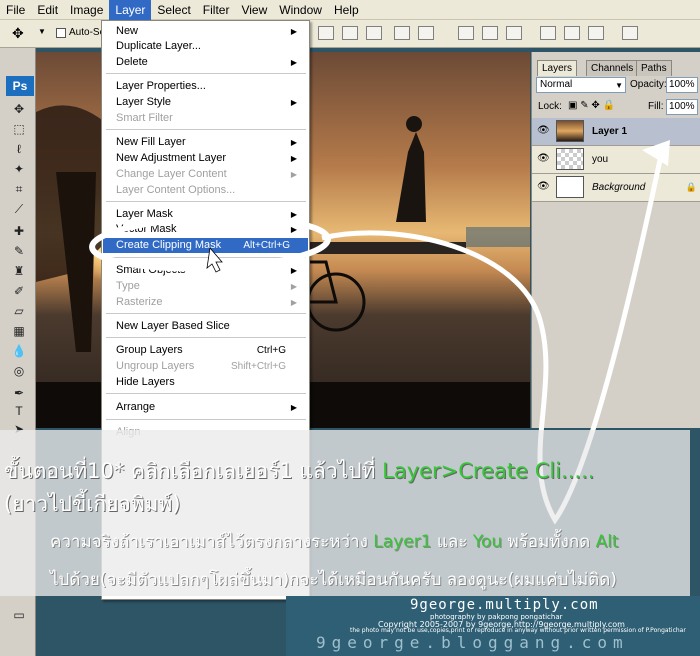  What do you see at coordinates (87, 32) in the screenshot?
I see `auto-select-label: Auto-Se` at bounding box center [87, 32].